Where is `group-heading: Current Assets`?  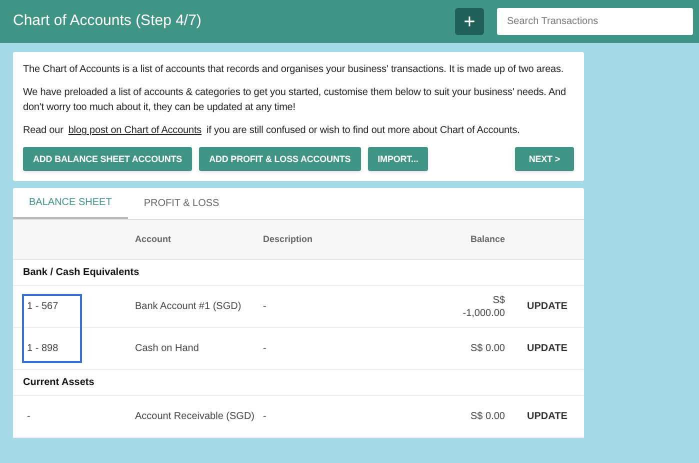
group-heading: Current Assets is located at coordinates (58, 383).